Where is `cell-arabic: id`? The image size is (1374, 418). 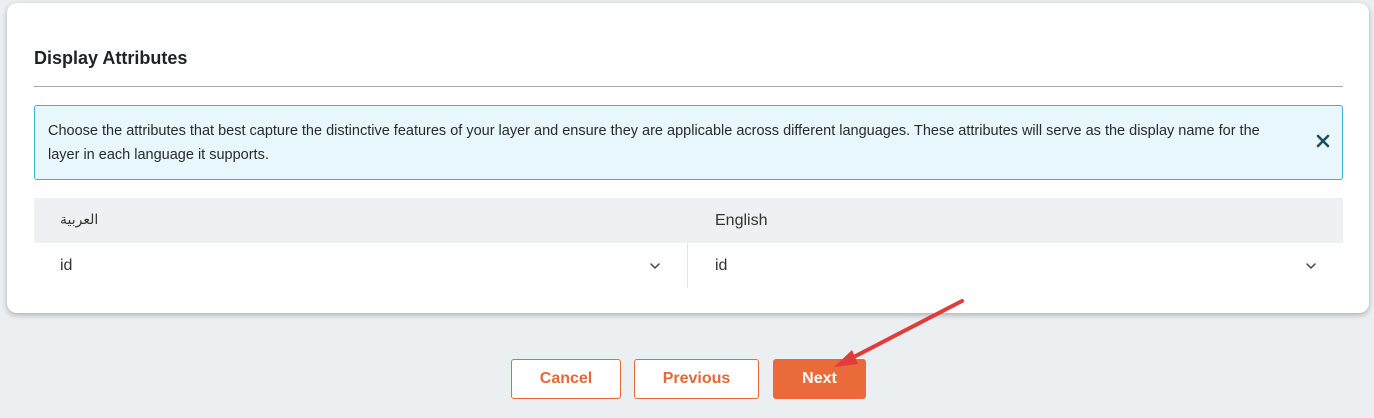 cell-arabic: id is located at coordinates (361, 265).